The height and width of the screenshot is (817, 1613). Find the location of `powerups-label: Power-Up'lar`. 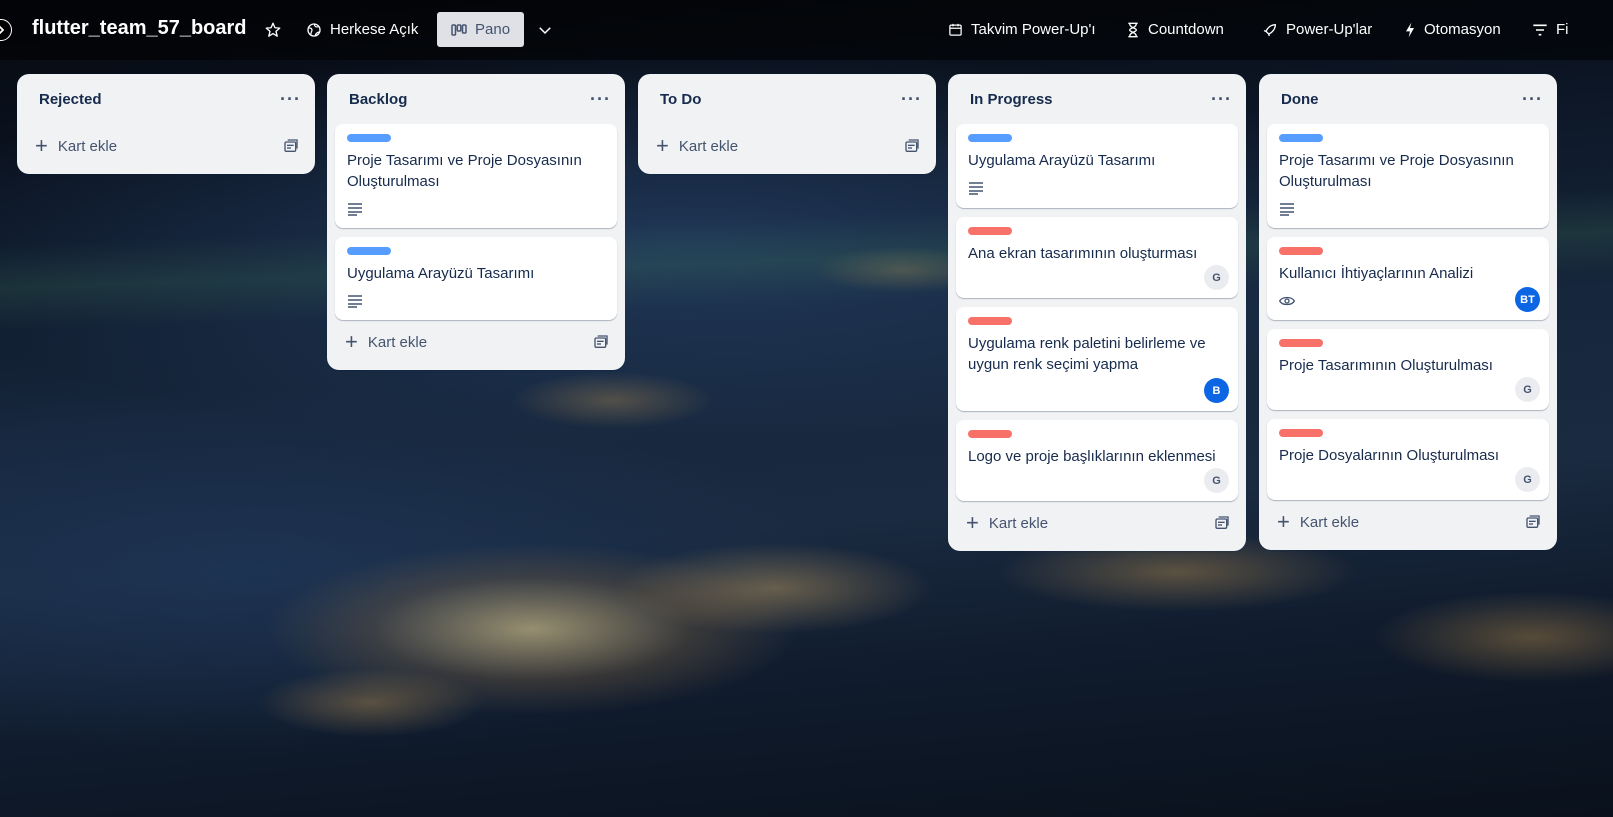

powerups-label: Power-Up'lar is located at coordinates (1329, 29).